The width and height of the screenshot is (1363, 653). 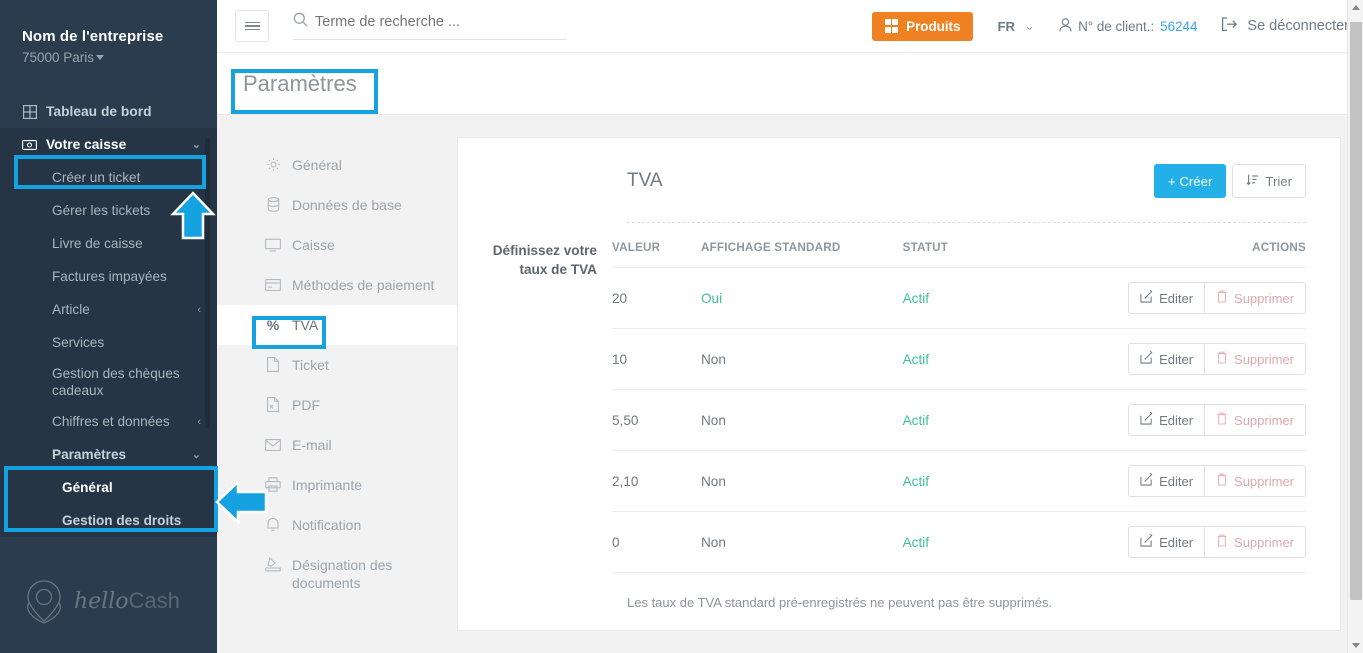 I want to click on tab-label: Ticket, so click(x=310, y=365).